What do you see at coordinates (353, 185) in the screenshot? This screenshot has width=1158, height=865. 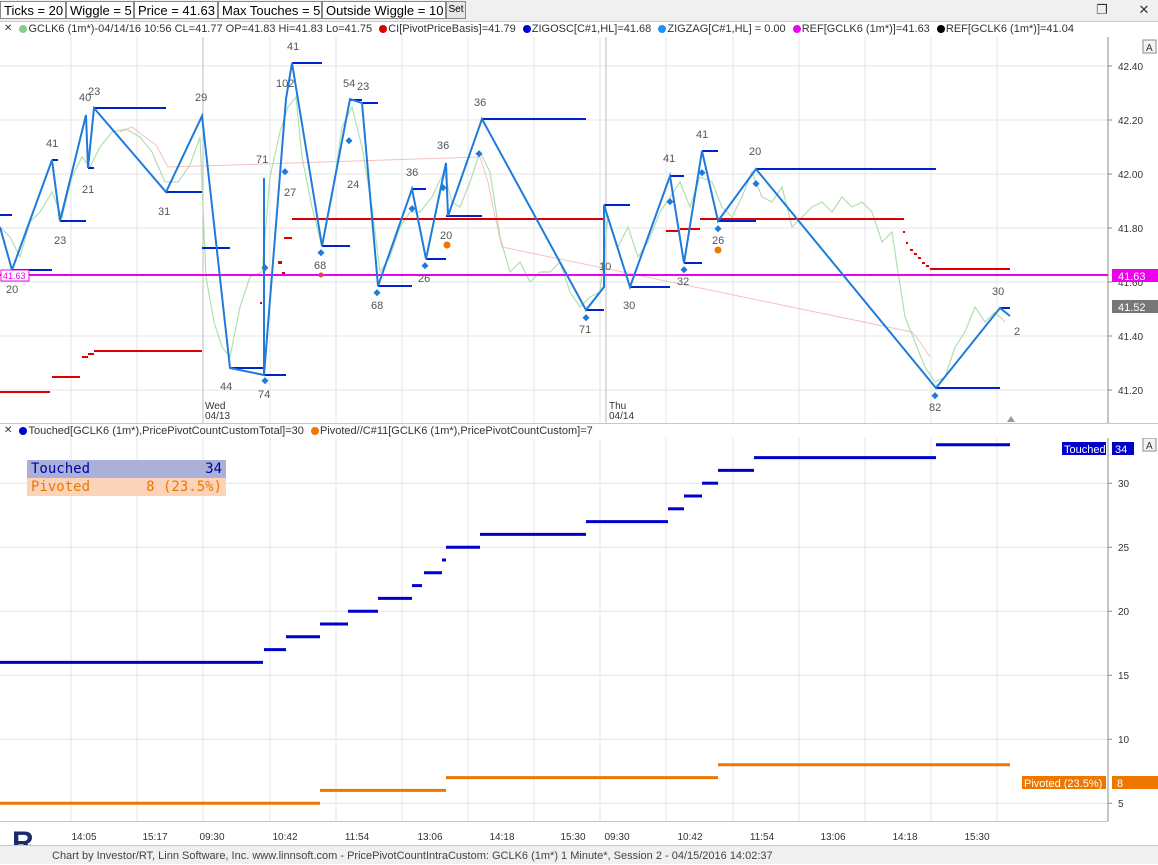 I see `pivot-label: 24` at bounding box center [353, 185].